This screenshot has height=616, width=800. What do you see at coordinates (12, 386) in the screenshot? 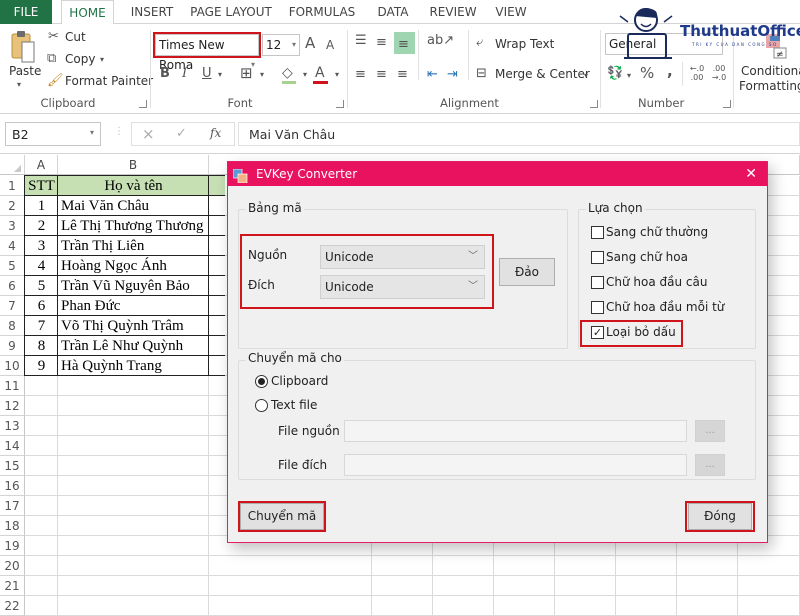
I see `row-header: 11` at bounding box center [12, 386].